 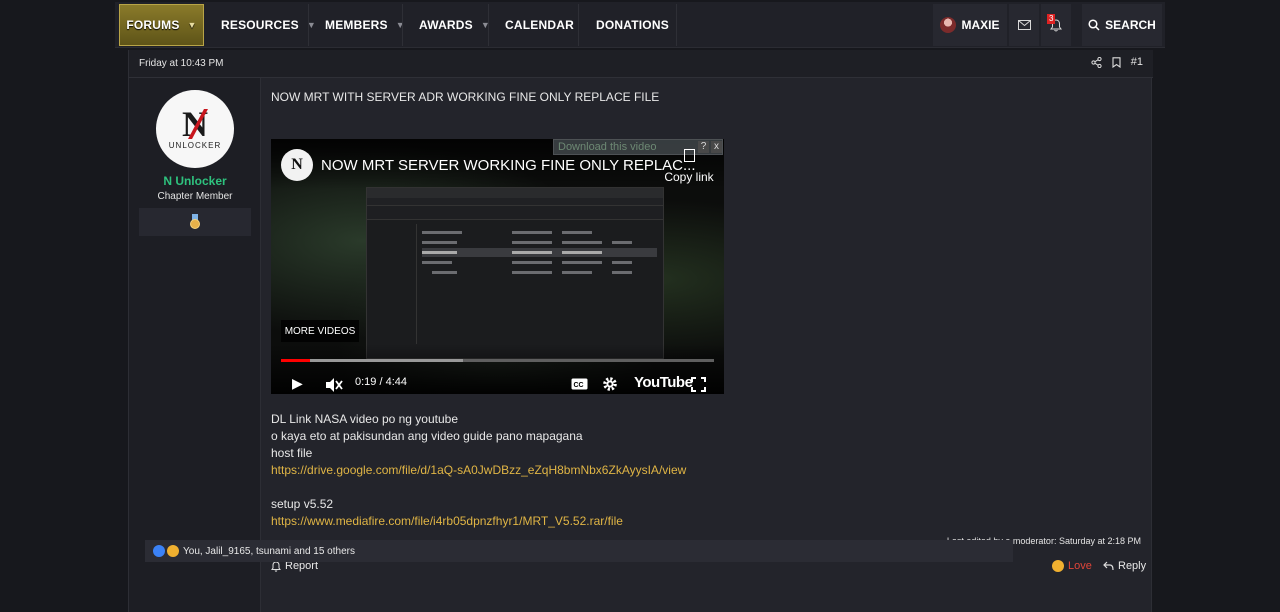 I want to click on author-name: N Unlocker, so click(x=195, y=181).